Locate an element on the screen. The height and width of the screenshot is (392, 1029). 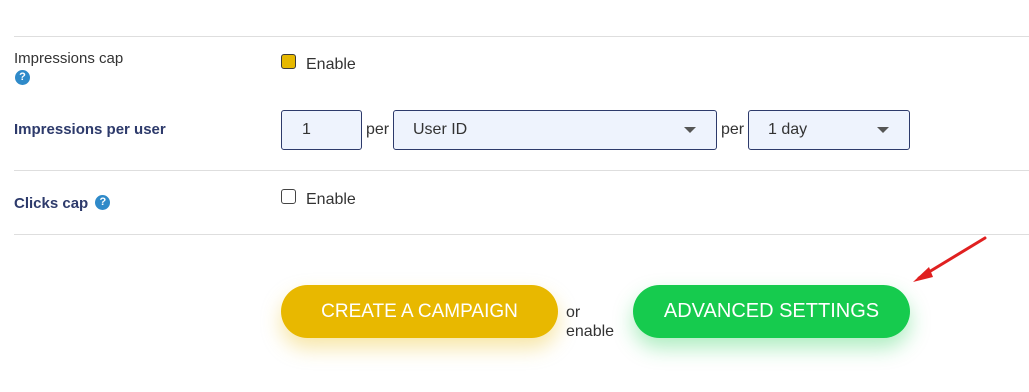
advanced-settings-button-label: ADVANCED SETTINGS is located at coordinates (771, 311).